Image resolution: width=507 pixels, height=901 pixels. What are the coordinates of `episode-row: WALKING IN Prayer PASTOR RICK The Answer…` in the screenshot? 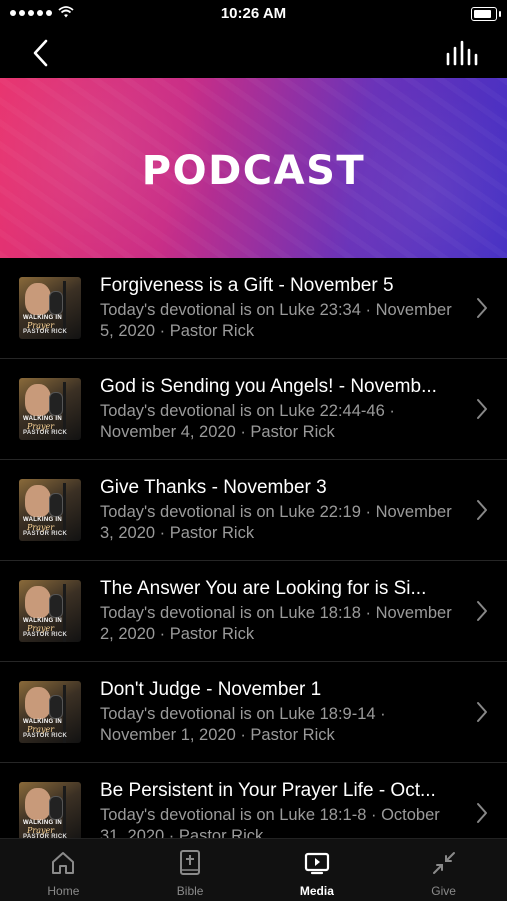 It's located at (253, 611).